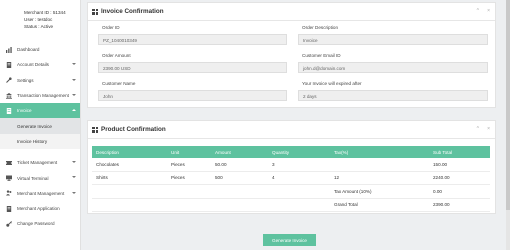  I want to click on column-header: Sub Total, so click(459, 152).